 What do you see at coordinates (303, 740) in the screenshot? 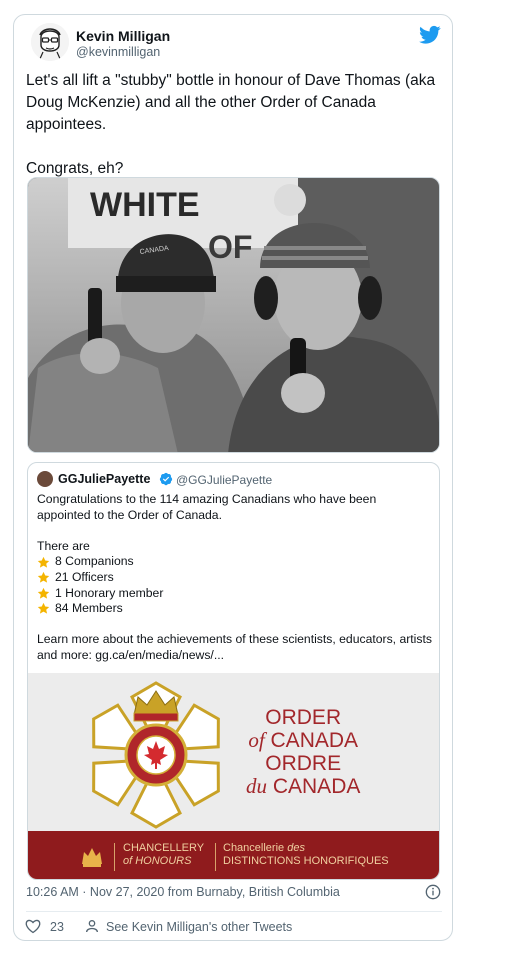
I see `order-en-line-2: of CANADA` at bounding box center [303, 740].